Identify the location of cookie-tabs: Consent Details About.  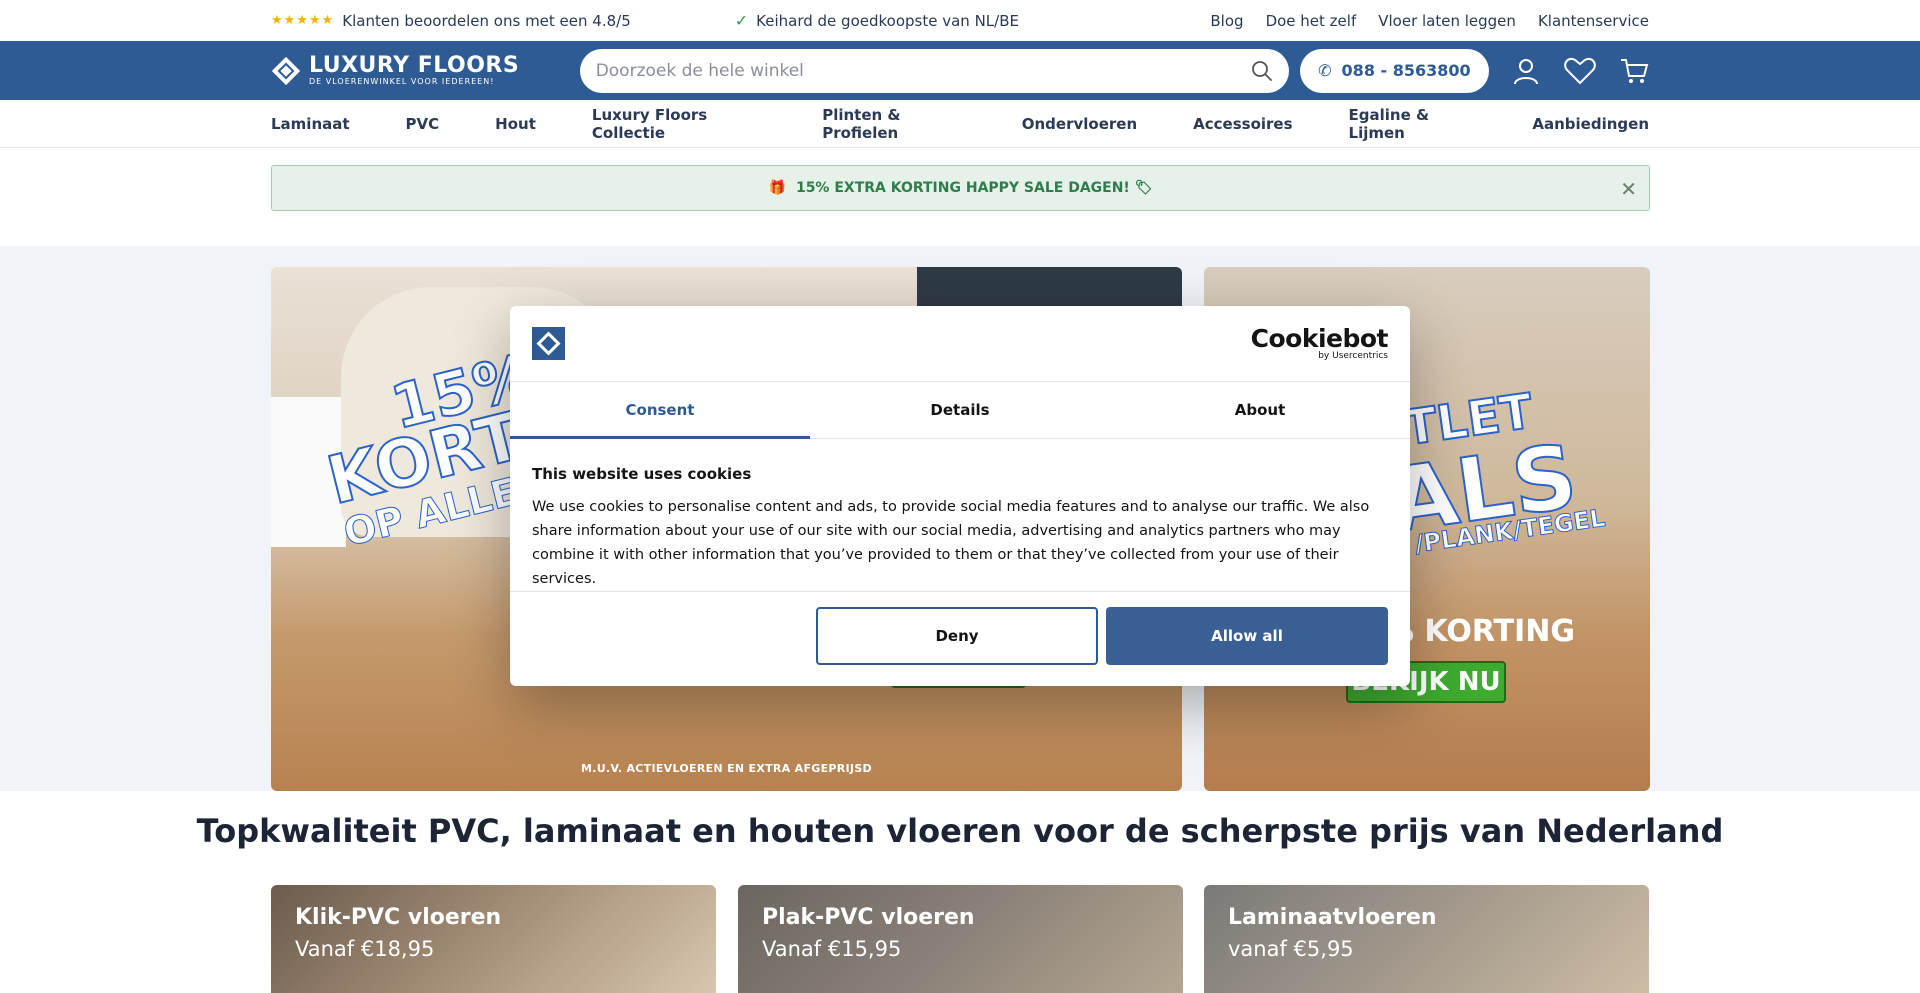
(960, 410).